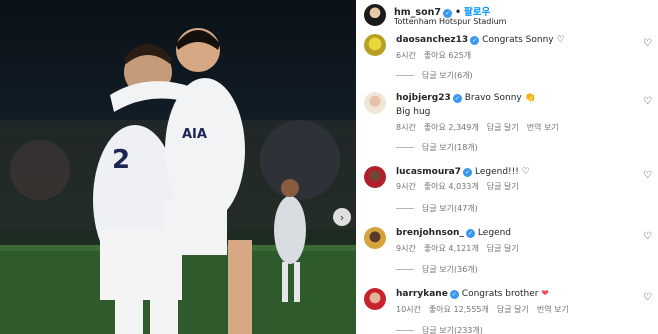  What do you see at coordinates (428, 172) in the screenshot?
I see `comment-username: lucasmoura7` at bounding box center [428, 172].